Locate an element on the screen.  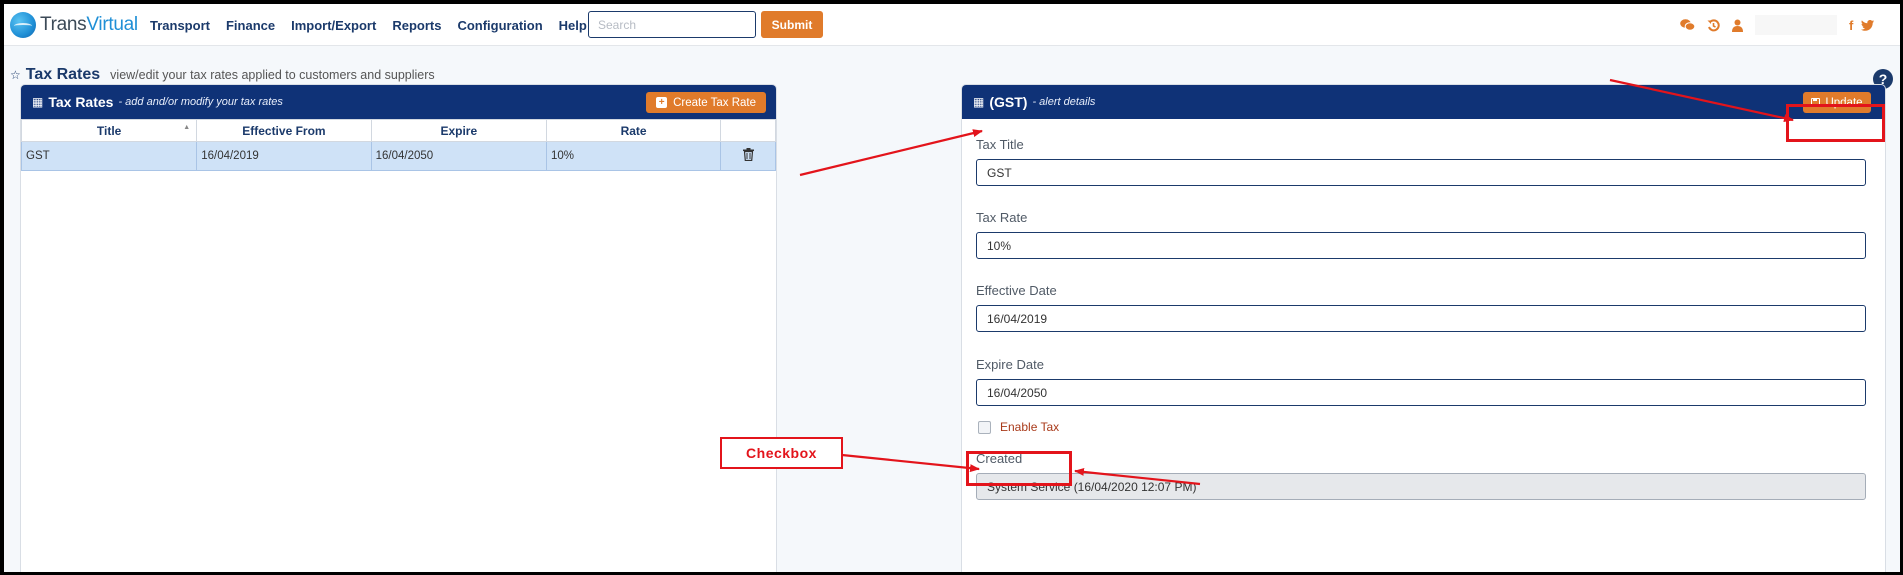
table-header-row: Title ▲ Effective From Expire Rate is located at coordinates (398, 130).